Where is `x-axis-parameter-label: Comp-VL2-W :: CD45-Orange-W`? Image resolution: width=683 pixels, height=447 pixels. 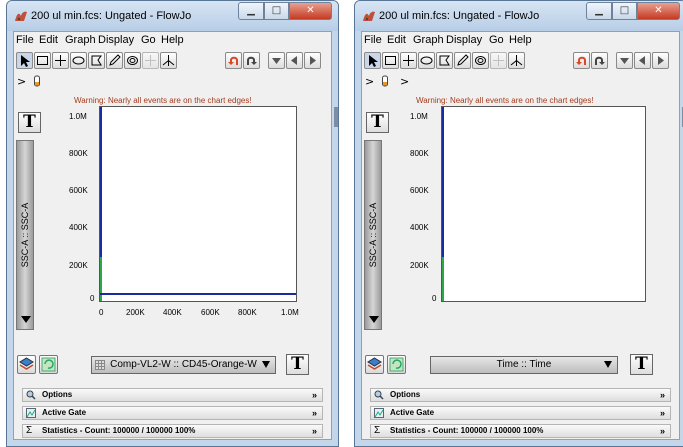
x-axis-parameter-label: Comp-VL2-W :: CD45-Orange-W is located at coordinates (183, 364).